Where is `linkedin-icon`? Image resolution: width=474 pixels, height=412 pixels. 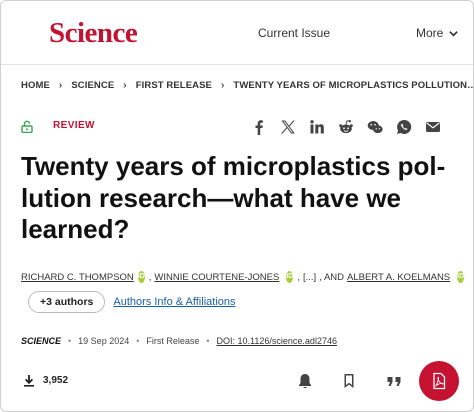
linkedin-icon is located at coordinates (316, 126).